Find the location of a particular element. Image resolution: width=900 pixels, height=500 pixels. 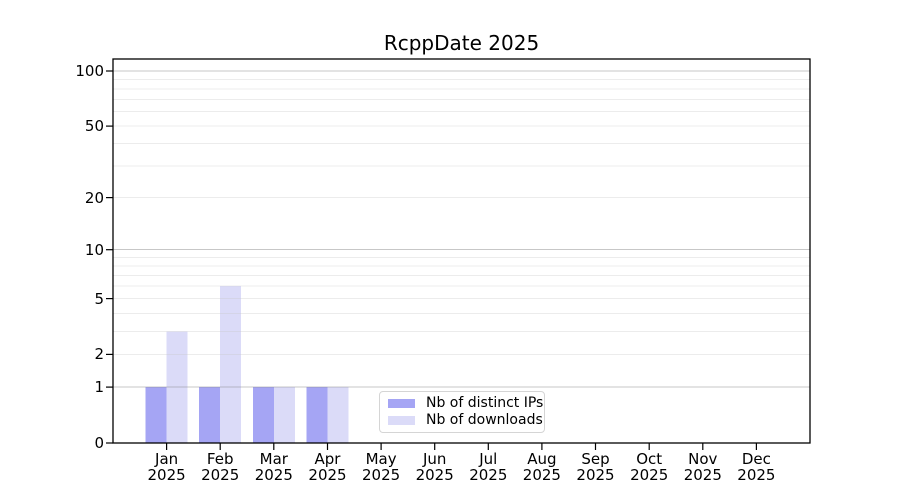

legend: Nb of distinct IPs Nb of downloads is located at coordinates (462, 412).